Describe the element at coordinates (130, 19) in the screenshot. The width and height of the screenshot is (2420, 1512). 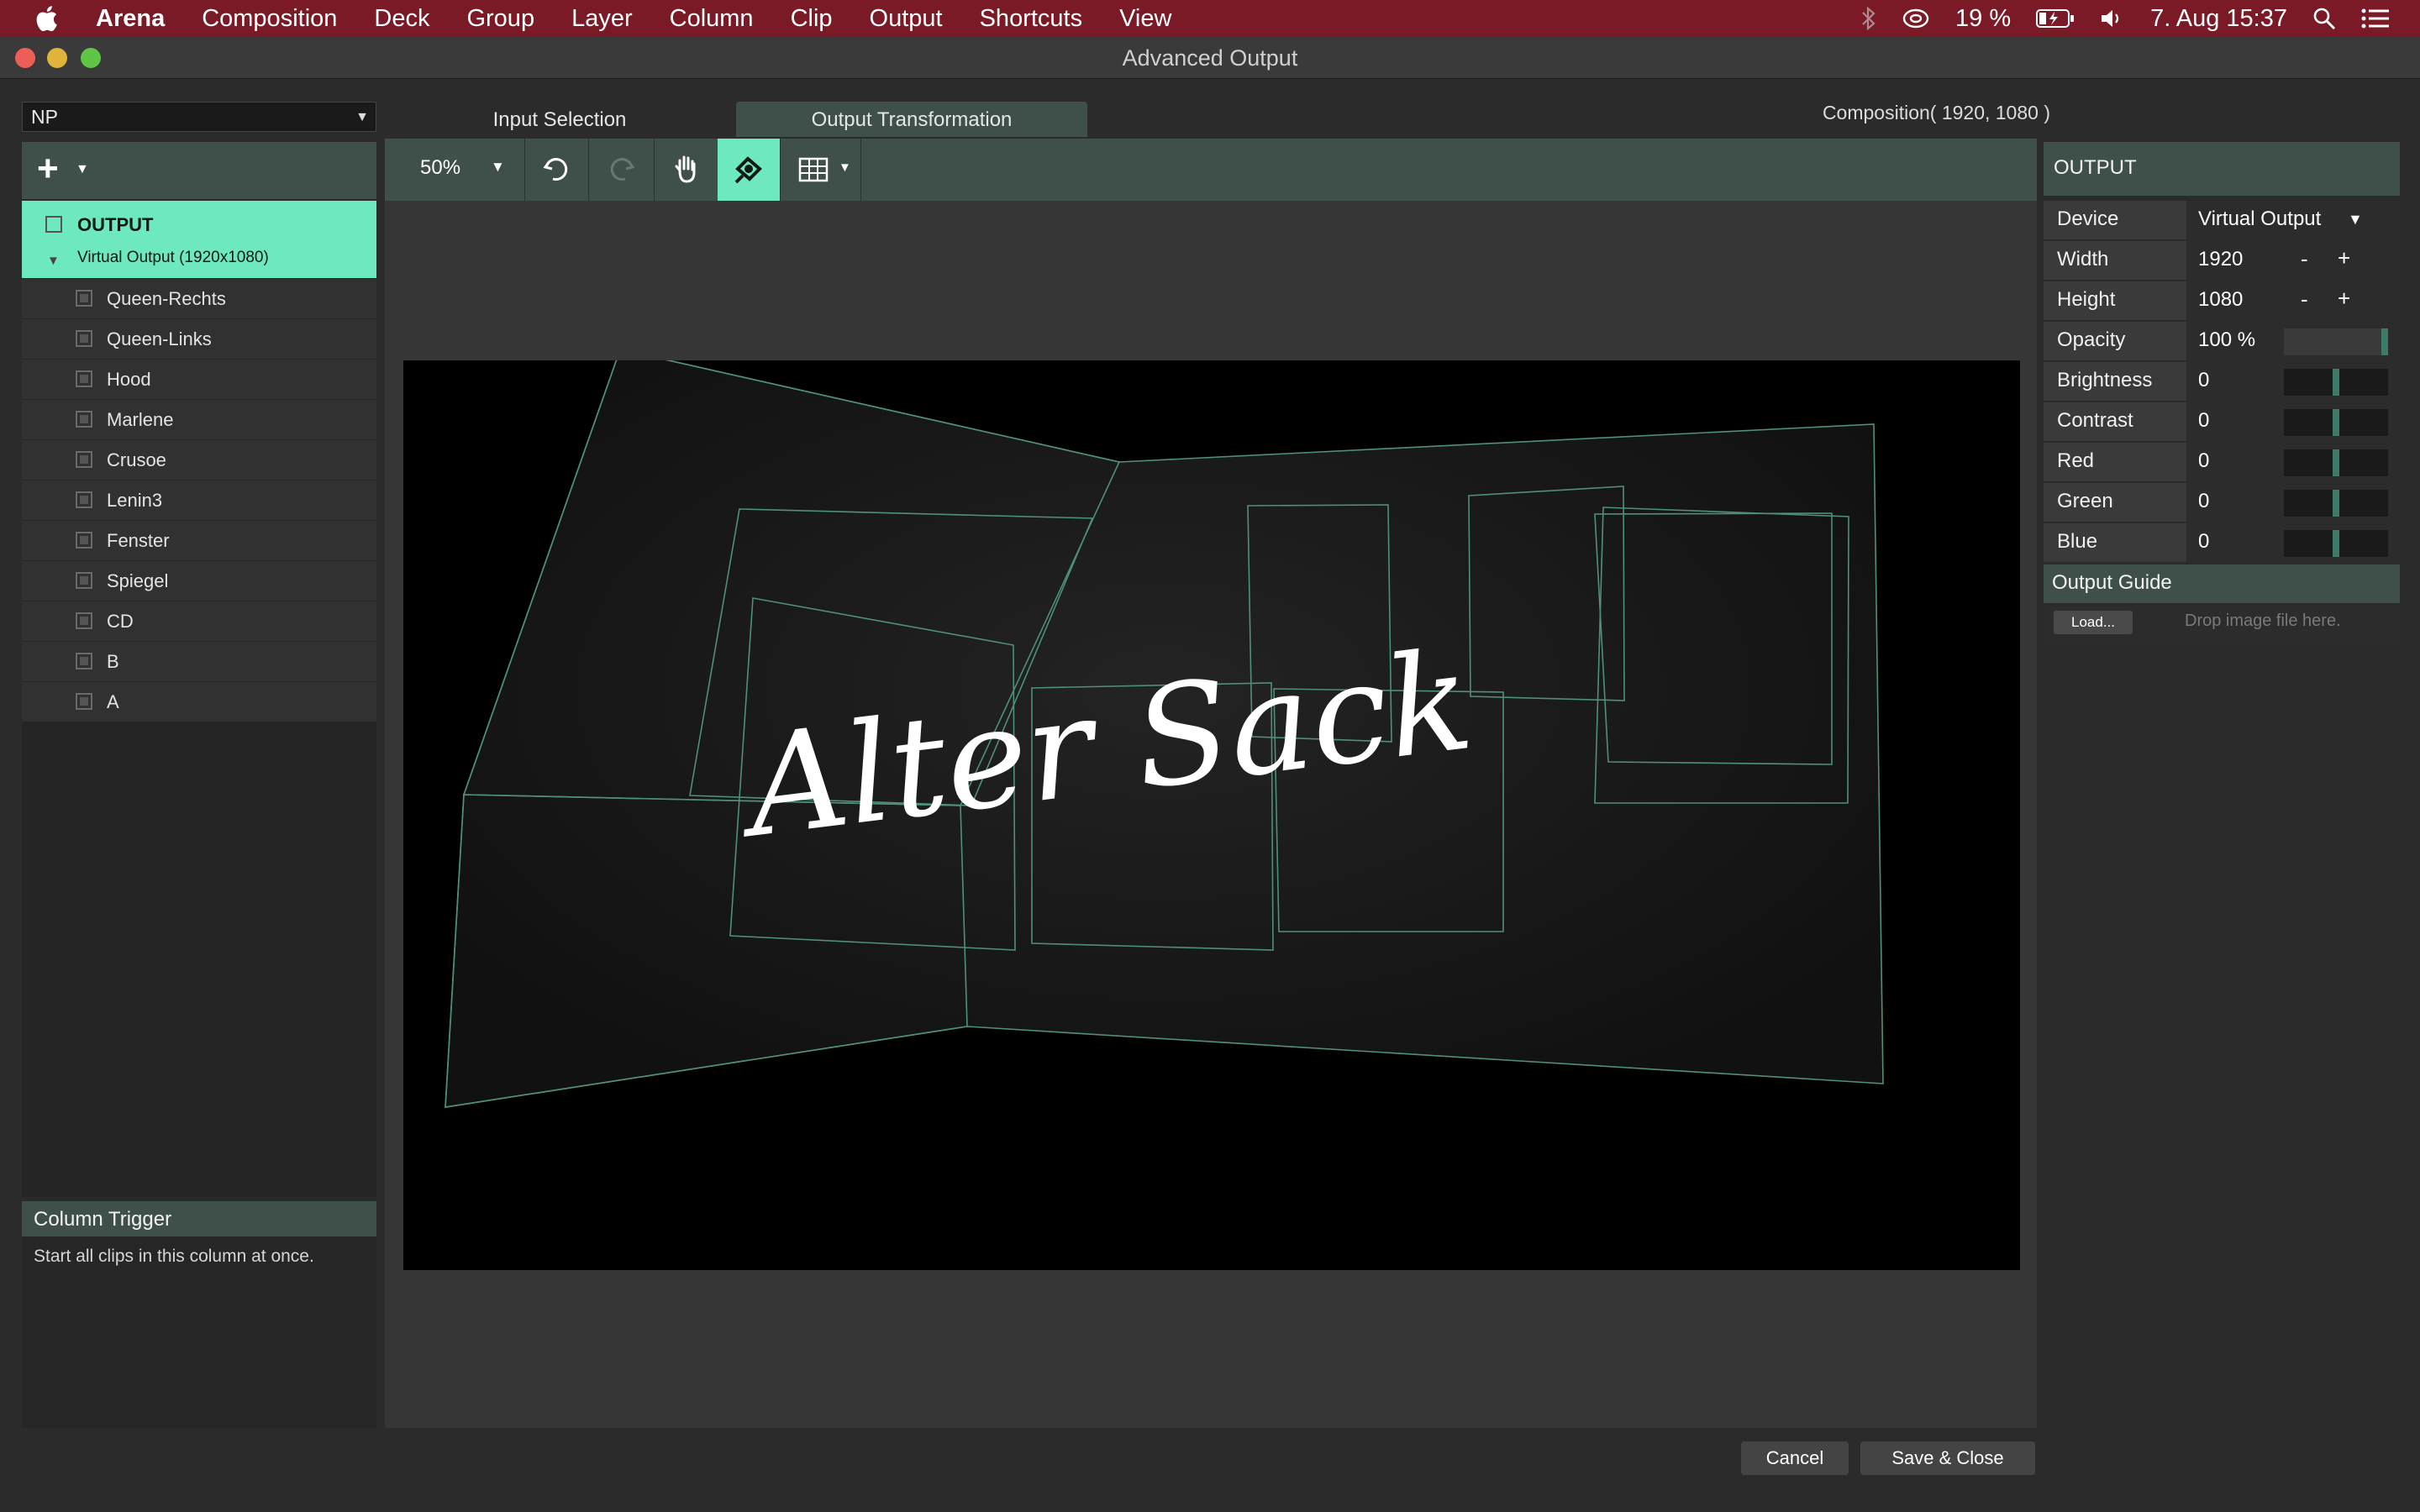
I see `menu-app-name: Arena` at that location.